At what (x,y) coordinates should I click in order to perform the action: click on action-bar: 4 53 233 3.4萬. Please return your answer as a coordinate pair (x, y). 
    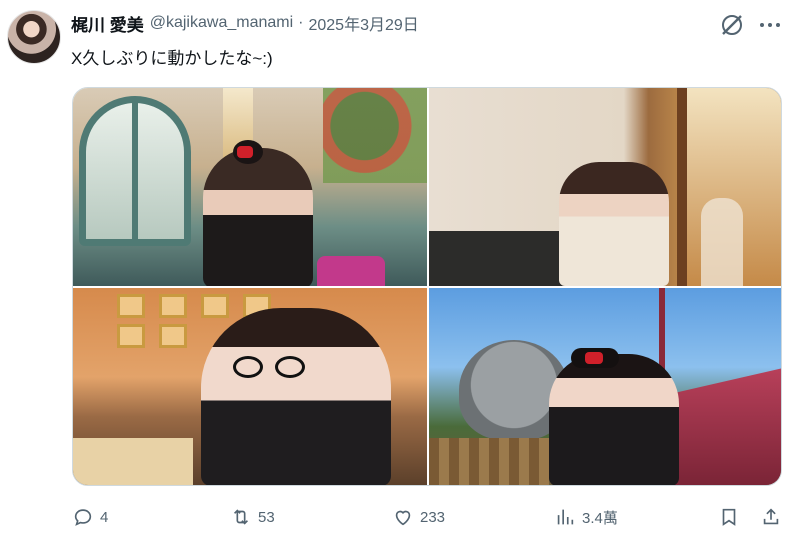
    Looking at the image, I should click on (428, 517).